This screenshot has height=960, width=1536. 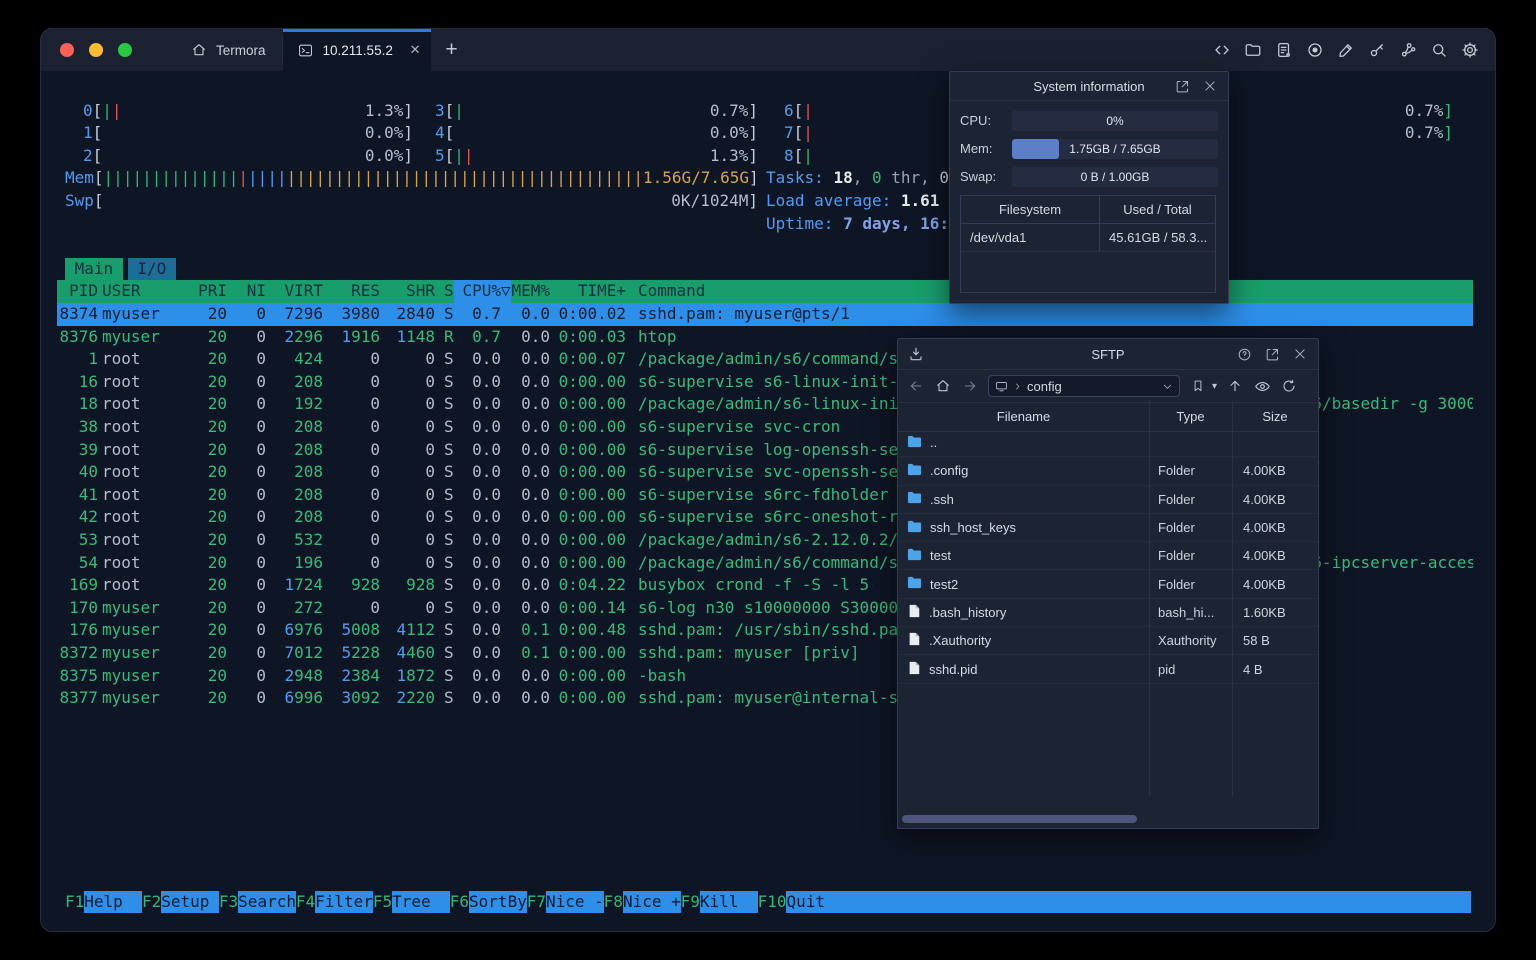 What do you see at coordinates (1315, 50) in the screenshot?
I see `record-icon` at bounding box center [1315, 50].